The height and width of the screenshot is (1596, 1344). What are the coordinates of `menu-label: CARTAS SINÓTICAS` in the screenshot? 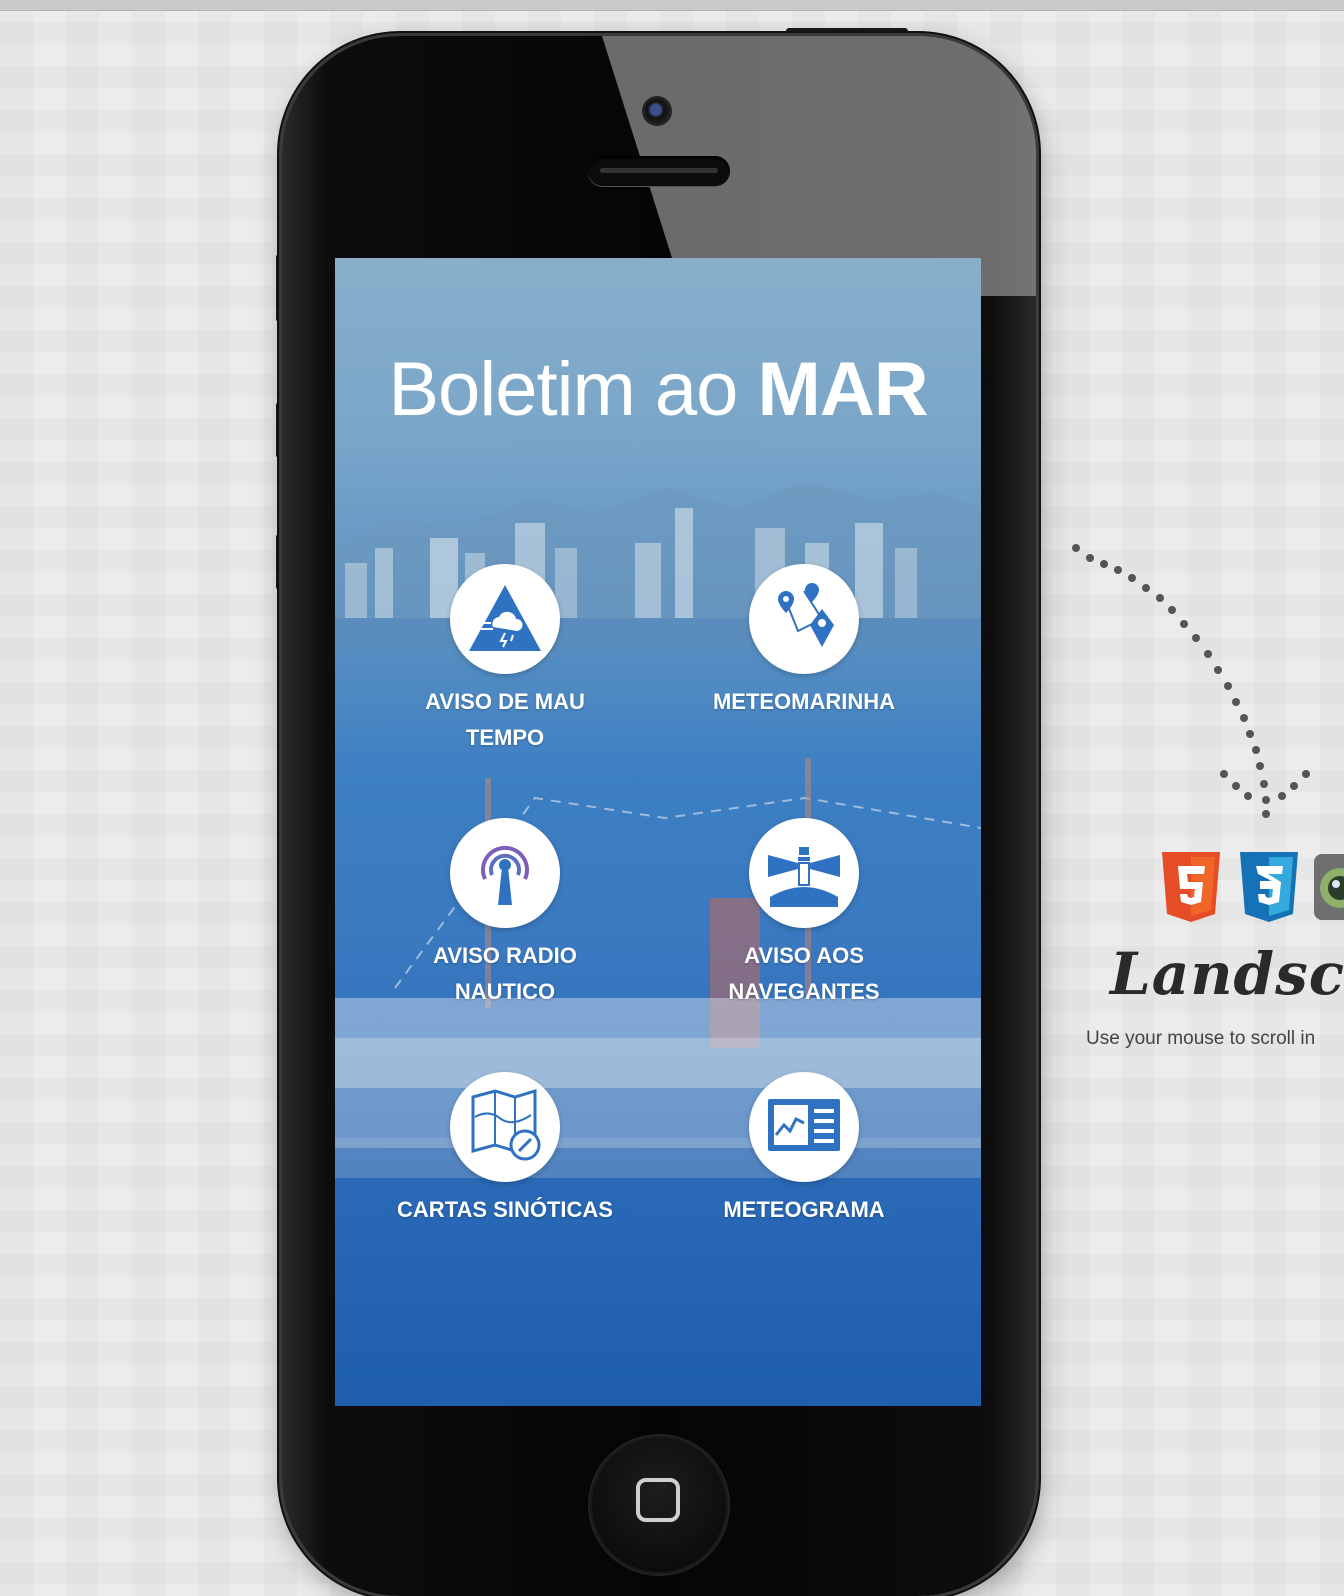 It's located at (505, 1209).